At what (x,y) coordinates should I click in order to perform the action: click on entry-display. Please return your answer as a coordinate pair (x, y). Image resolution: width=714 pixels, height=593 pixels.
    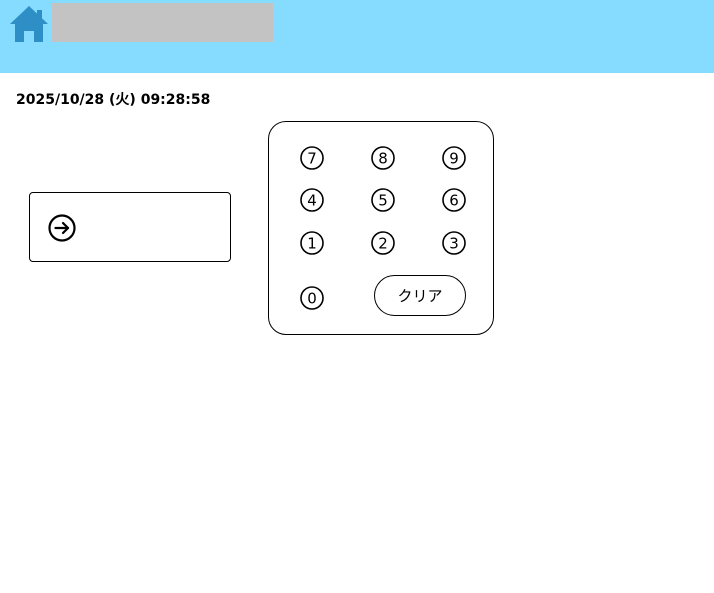
    Looking at the image, I should click on (130, 227).